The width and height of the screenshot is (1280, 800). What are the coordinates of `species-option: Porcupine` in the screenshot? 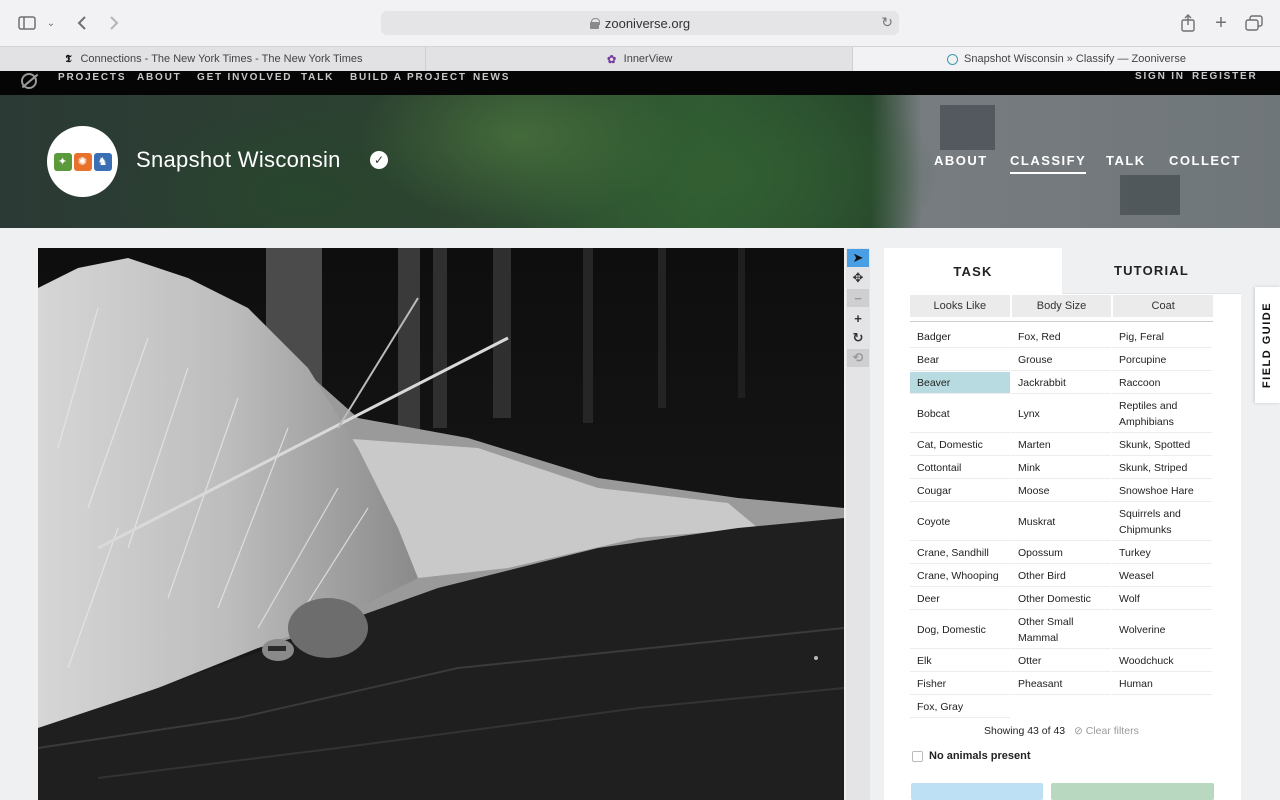 It's located at (1162, 360).